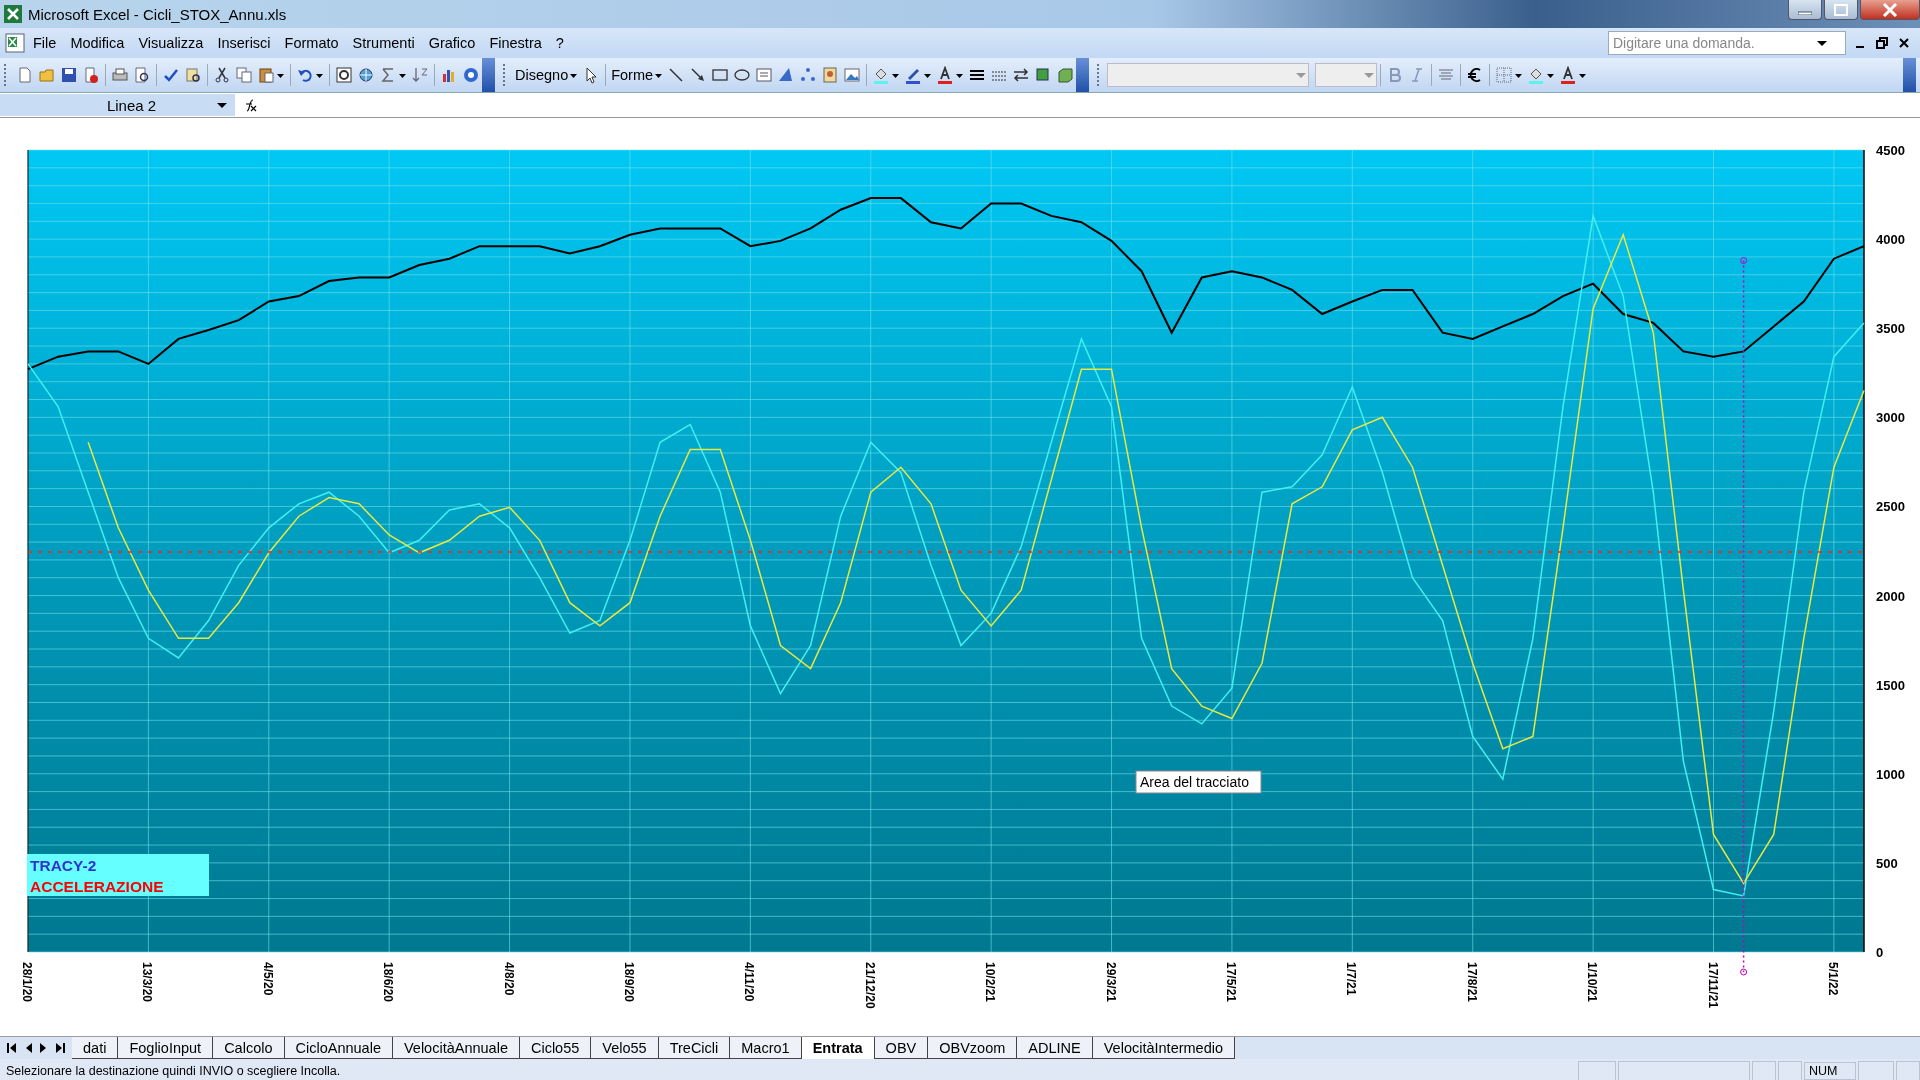  What do you see at coordinates (852, 75) in the screenshot?
I see `image-icon` at bounding box center [852, 75].